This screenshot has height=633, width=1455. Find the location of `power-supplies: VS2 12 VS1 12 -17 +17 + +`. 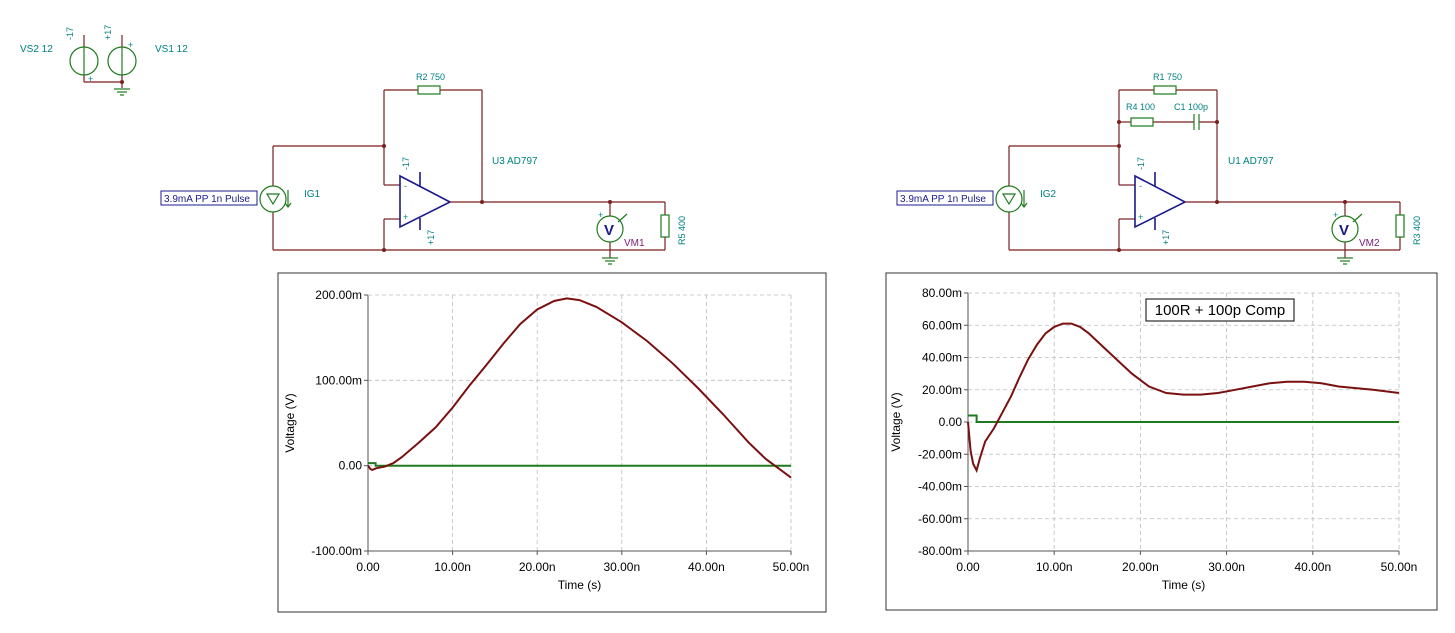

power-supplies: VS2 12 VS1 12 -17 +17 + + is located at coordinates (104, 60).